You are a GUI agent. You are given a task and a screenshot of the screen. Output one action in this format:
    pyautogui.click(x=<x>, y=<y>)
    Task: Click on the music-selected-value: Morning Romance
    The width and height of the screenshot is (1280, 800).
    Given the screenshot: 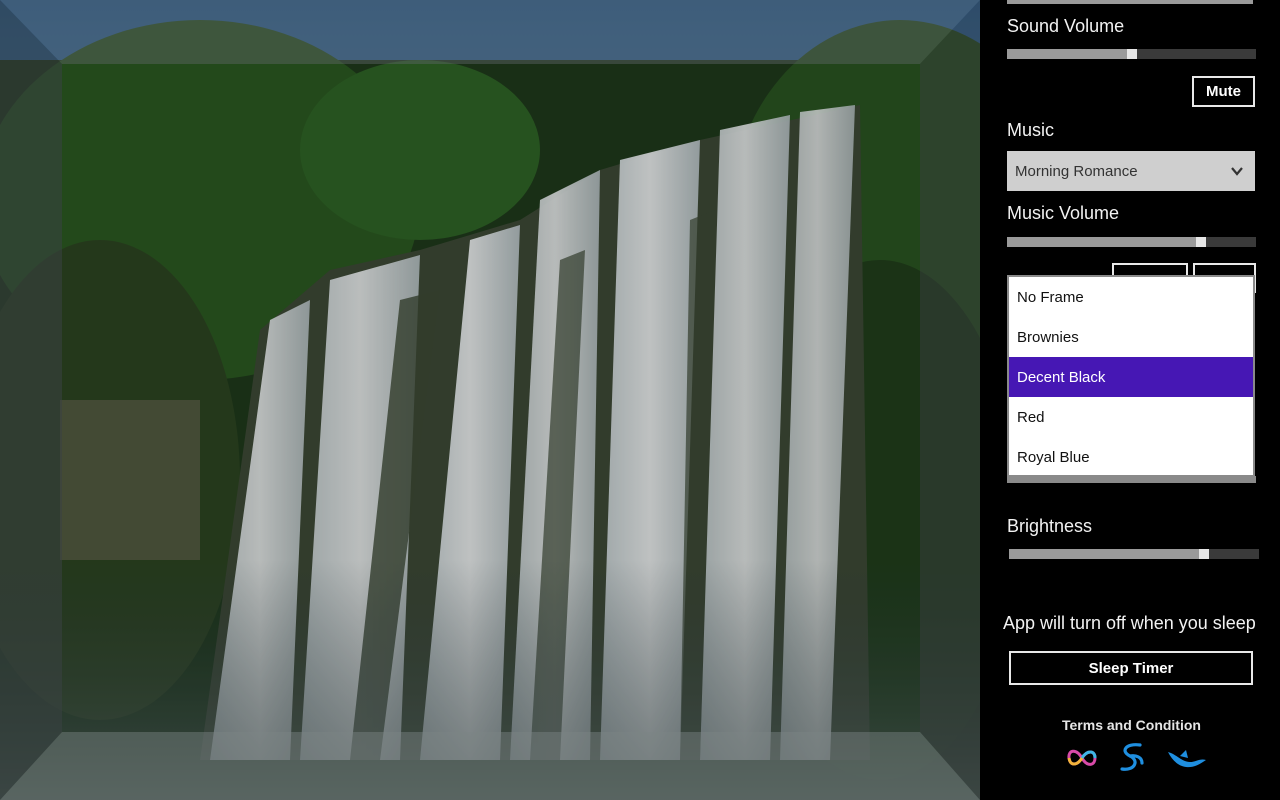 What is the action you would take?
    pyautogui.click(x=1076, y=171)
    